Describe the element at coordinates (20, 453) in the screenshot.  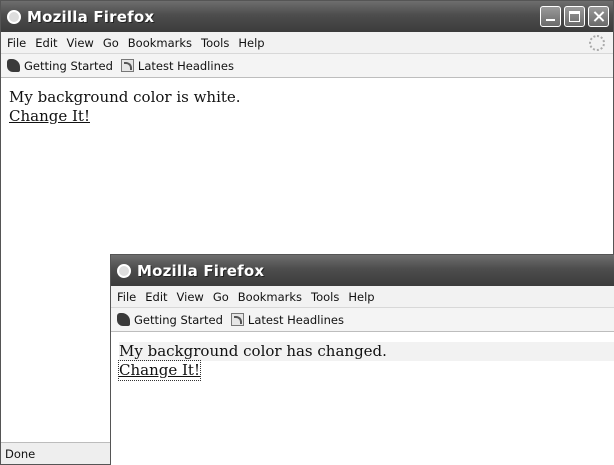
I see `status-text: Done` at that location.